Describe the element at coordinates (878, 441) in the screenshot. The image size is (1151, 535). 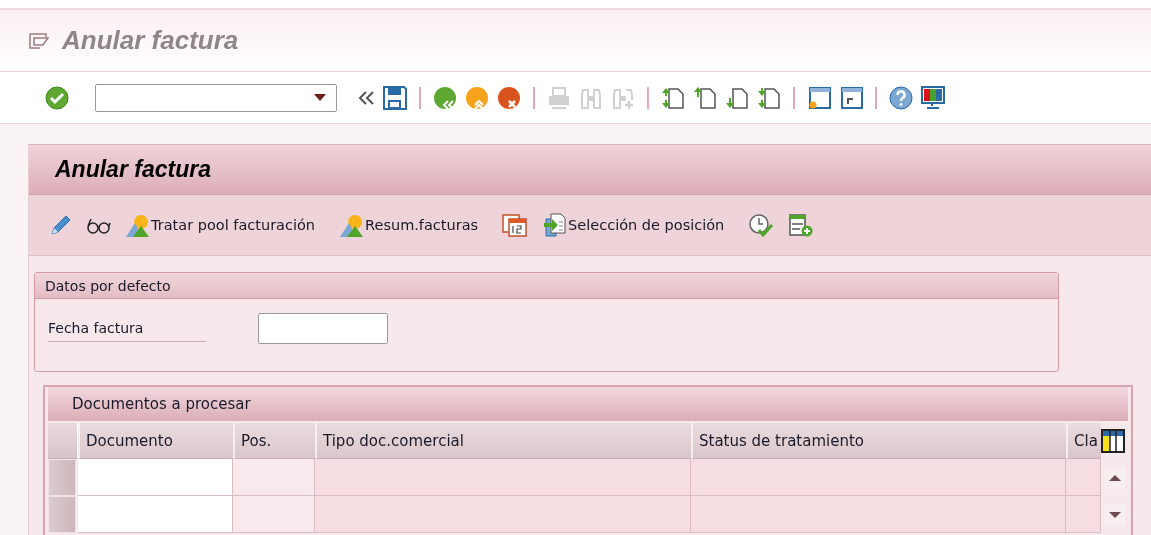
I see `column-header: Status de tratamiento` at that location.